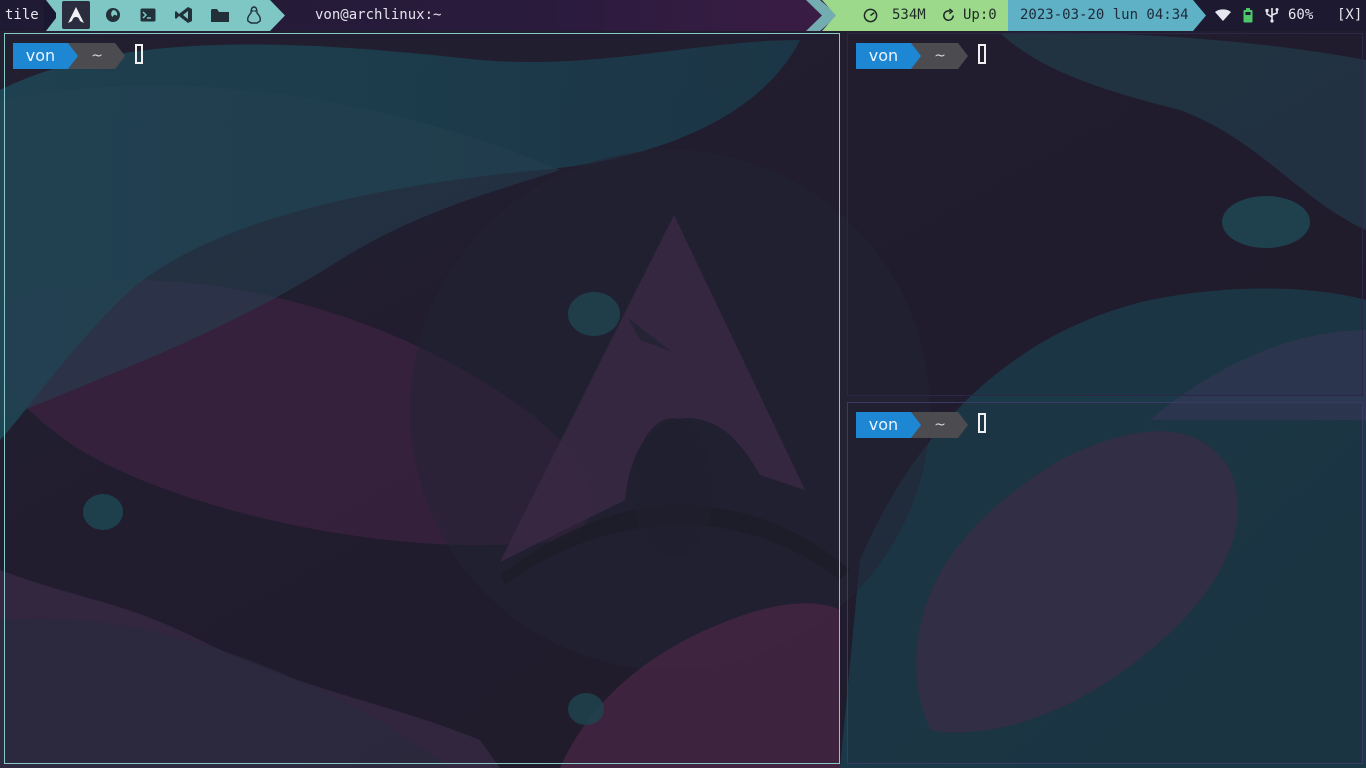 The width and height of the screenshot is (1366, 768). Describe the element at coordinates (378, 15) in the screenshot. I see `window-title: von@archlinux:~` at that location.